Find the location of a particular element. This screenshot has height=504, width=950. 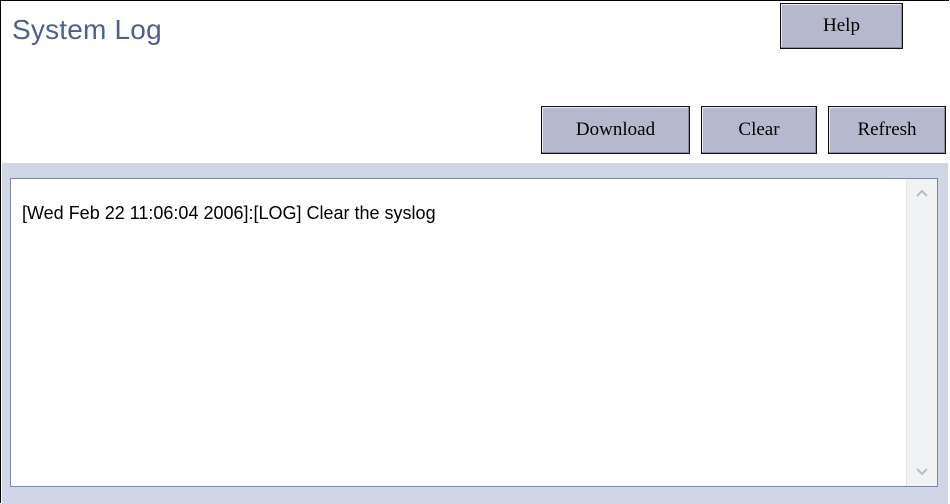

chevron-down-icon is located at coordinates (922, 472).